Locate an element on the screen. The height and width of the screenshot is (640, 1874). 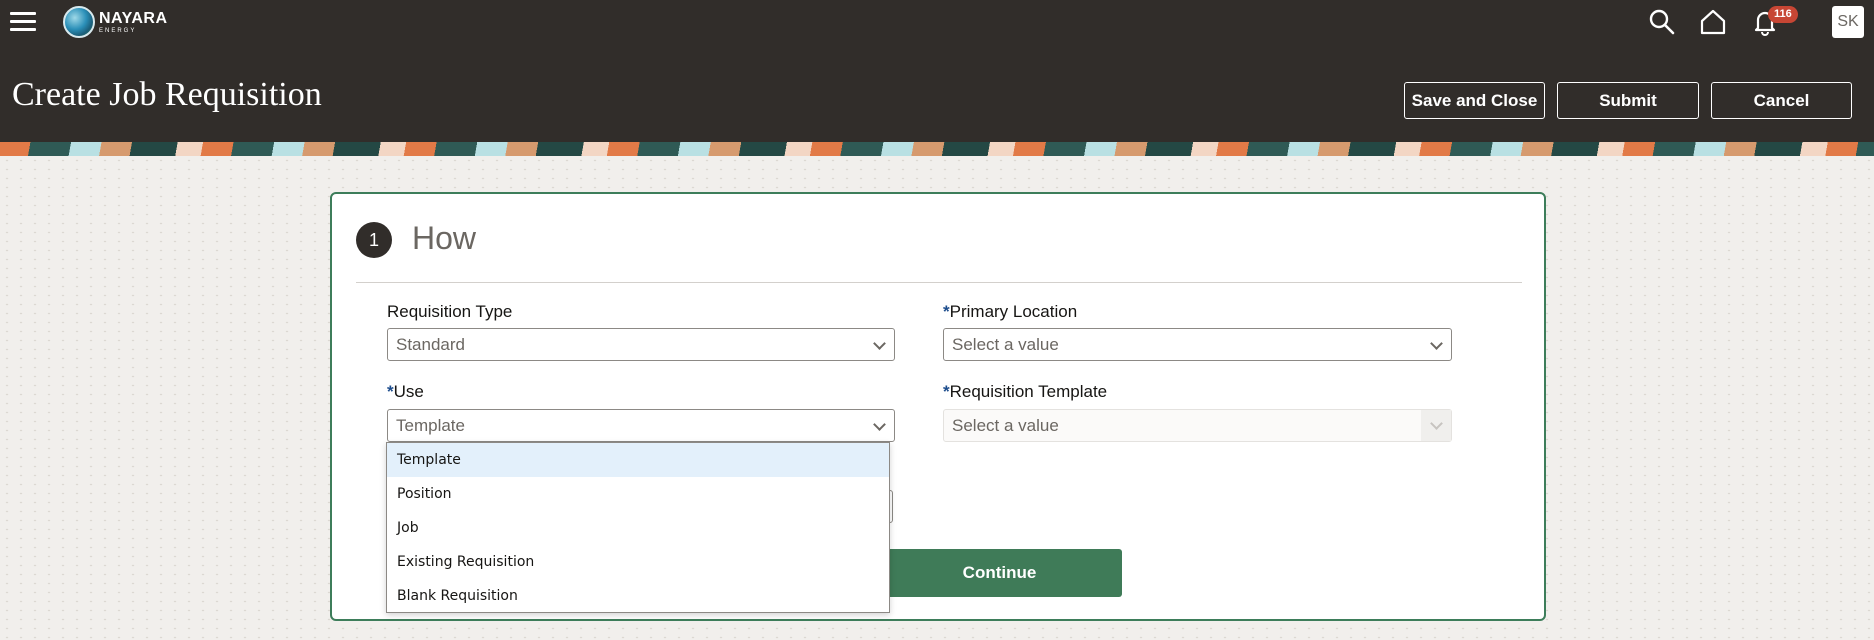
company-logo: NAYARA ENERGY is located at coordinates (115, 22).